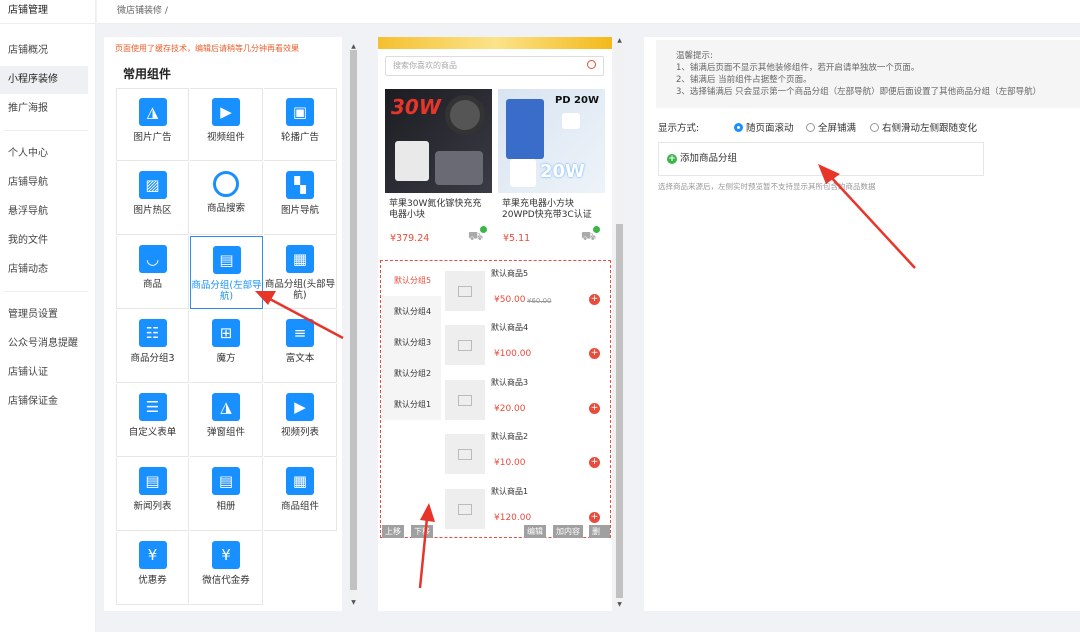  Describe the element at coordinates (300, 124) in the screenshot. I see `component-carousel: ▣ 轮播广告` at that location.